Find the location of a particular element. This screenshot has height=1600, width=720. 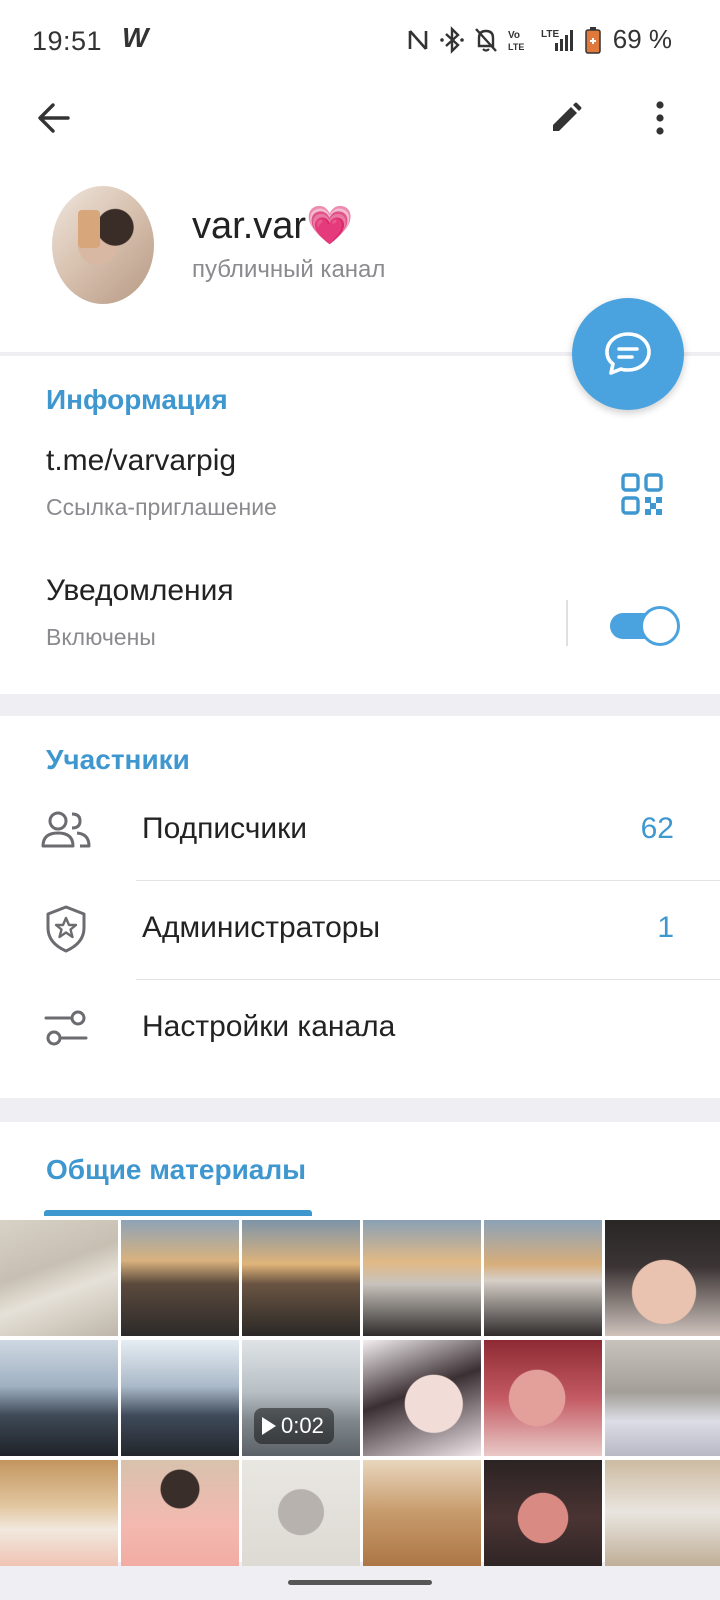

channel-subtitle: публичный канал is located at coordinates (289, 269).